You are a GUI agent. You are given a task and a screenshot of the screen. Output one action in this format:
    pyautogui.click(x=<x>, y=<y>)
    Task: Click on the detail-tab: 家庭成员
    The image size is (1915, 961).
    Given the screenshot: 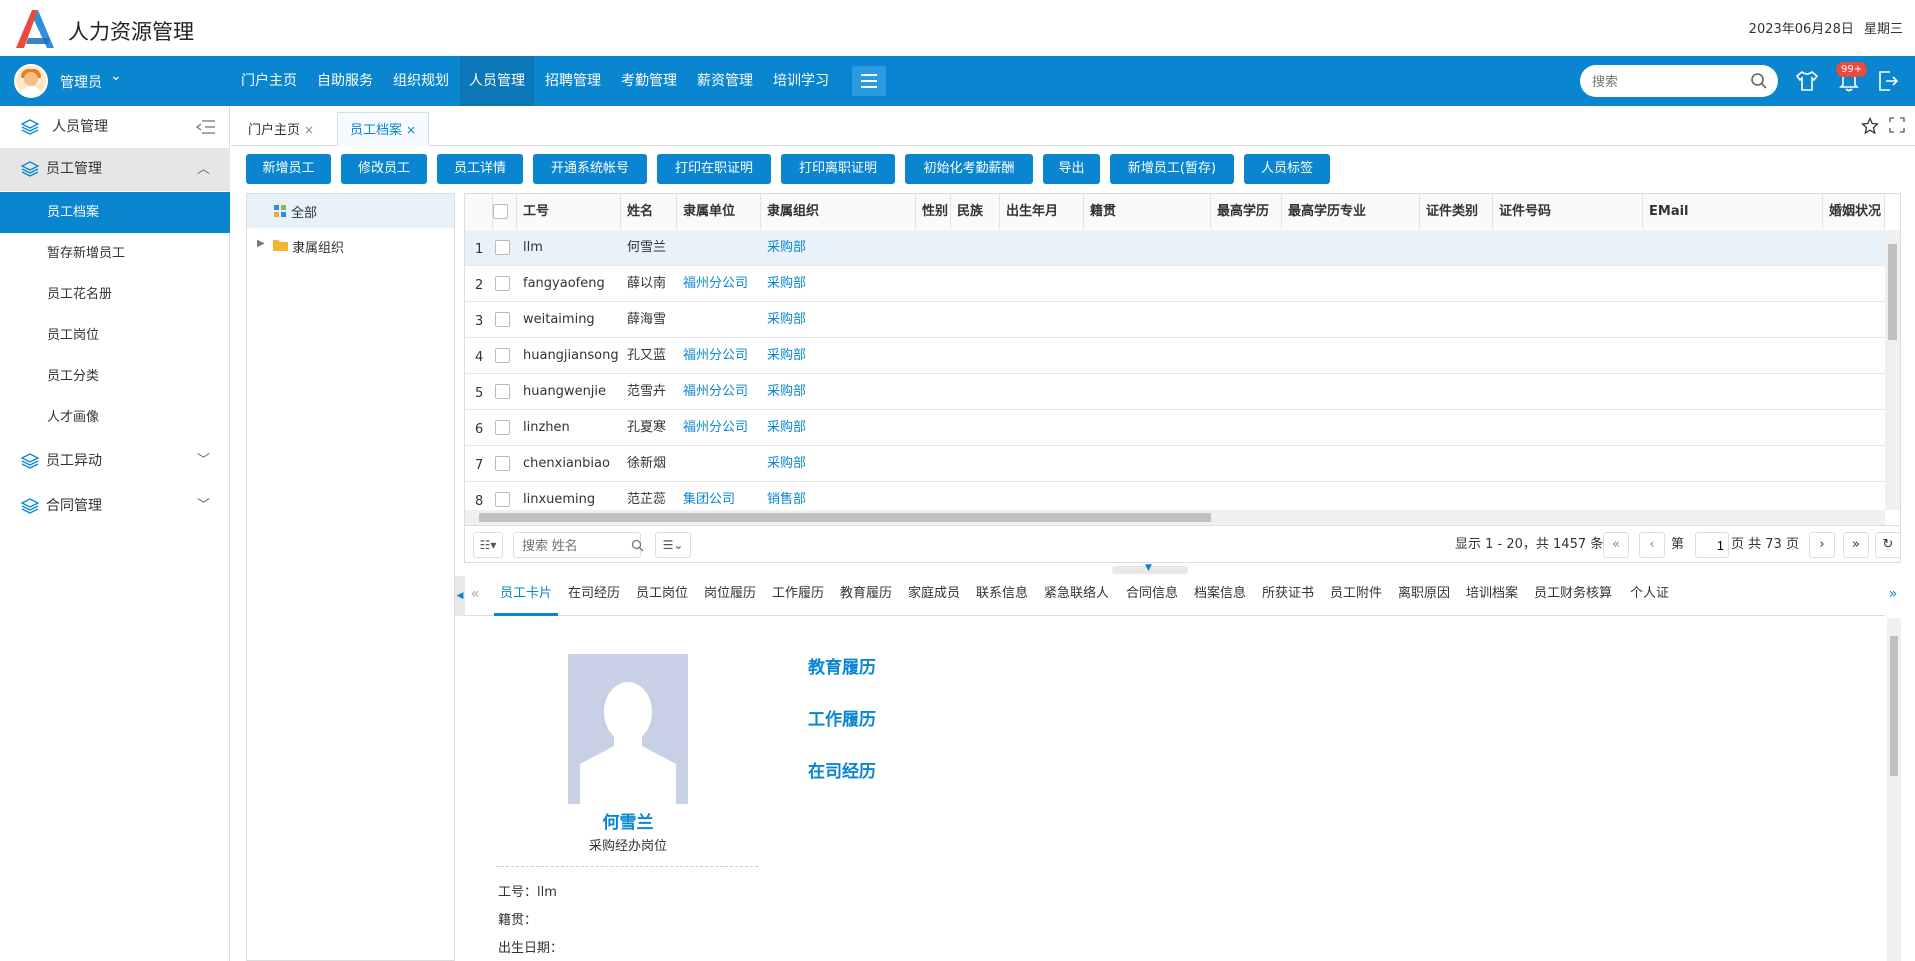 What is the action you would take?
    pyautogui.click(x=934, y=596)
    